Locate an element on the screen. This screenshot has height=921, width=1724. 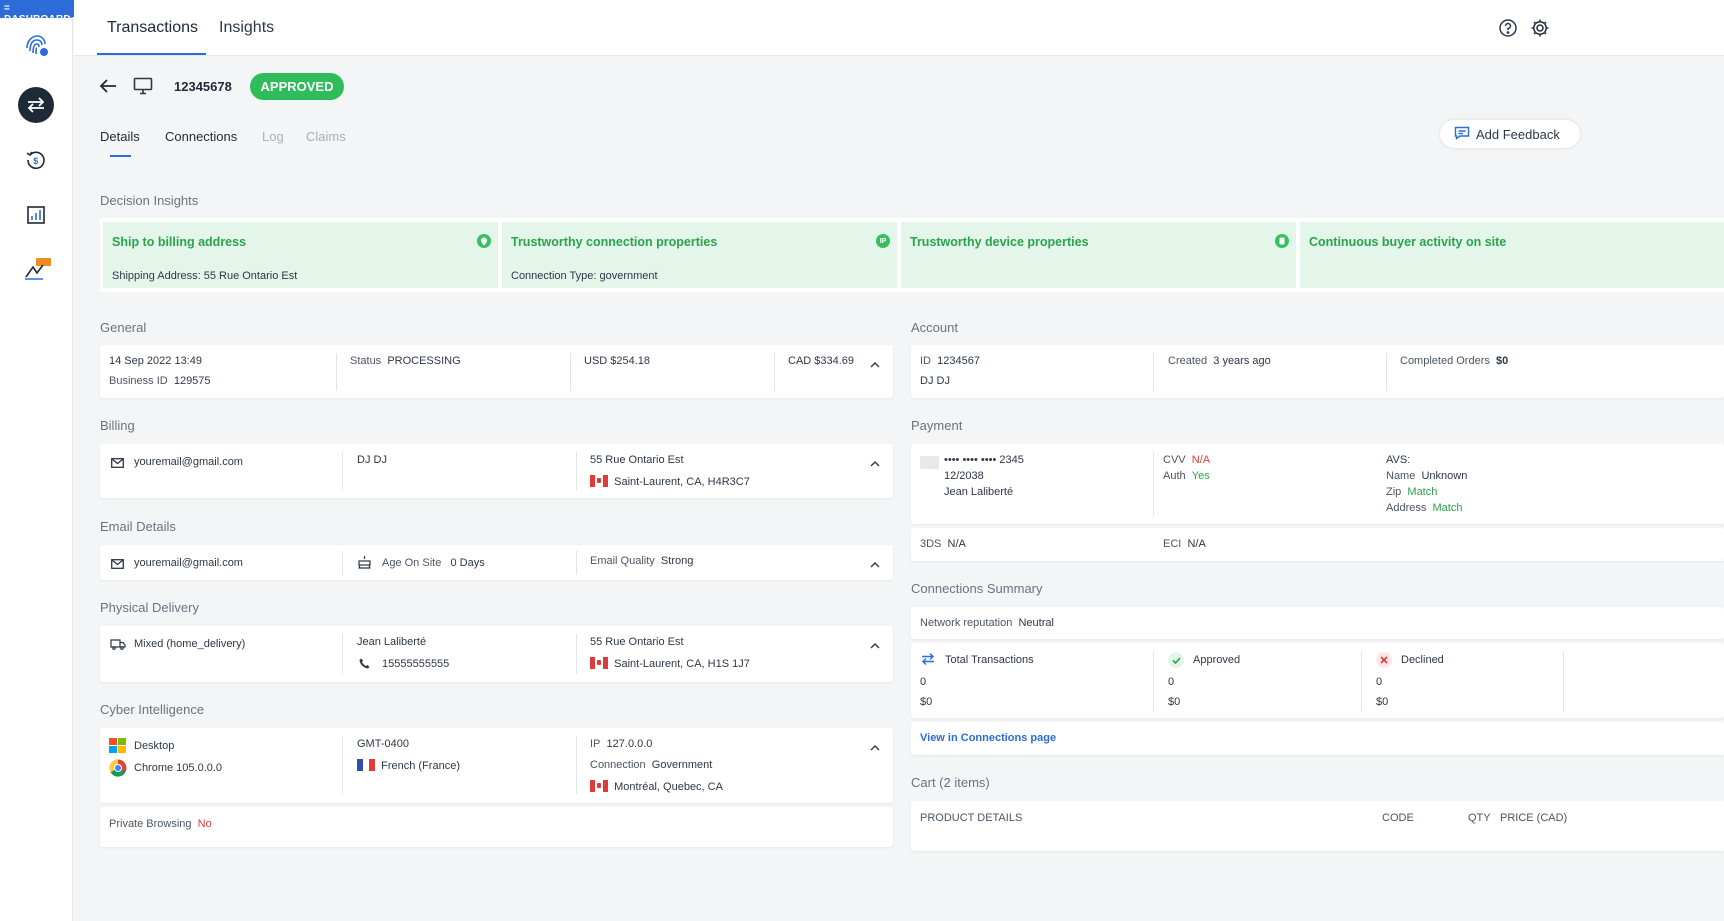
insight-title: Trustworthy connection properties is located at coordinates (614, 242).